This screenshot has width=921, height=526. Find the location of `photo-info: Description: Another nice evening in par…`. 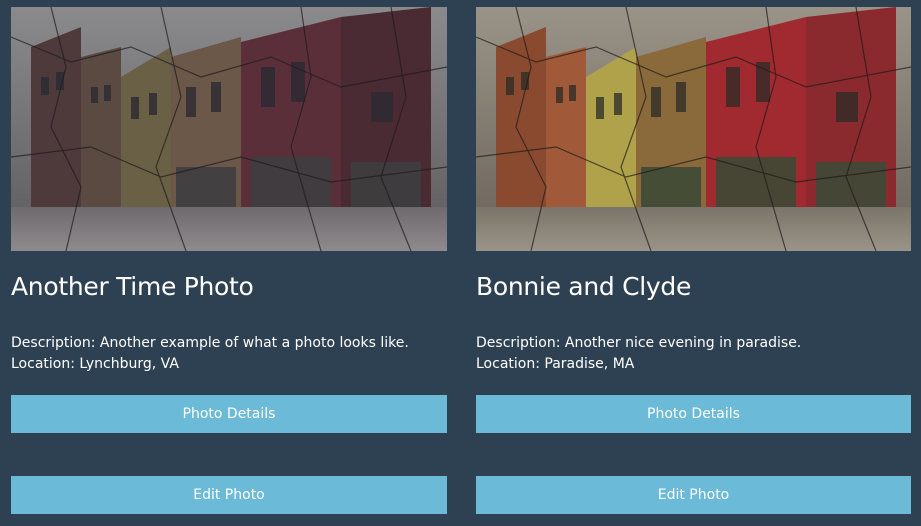

photo-info: Description: Another nice evening in par… is located at coordinates (638, 354).